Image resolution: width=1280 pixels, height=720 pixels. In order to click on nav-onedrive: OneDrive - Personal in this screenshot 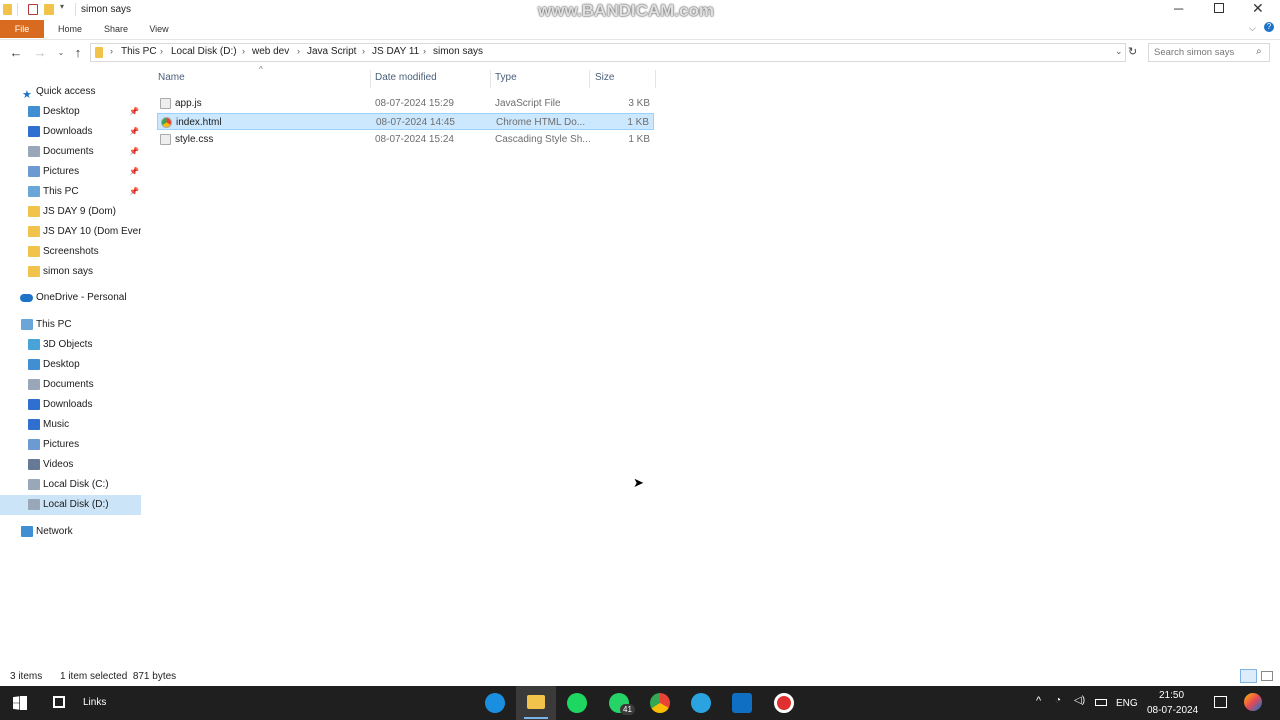, I will do `click(70, 298)`.